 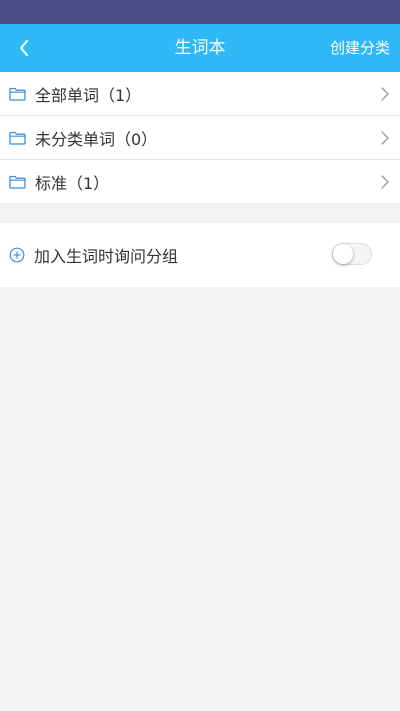 I want to click on toggle-knob, so click(x=343, y=254).